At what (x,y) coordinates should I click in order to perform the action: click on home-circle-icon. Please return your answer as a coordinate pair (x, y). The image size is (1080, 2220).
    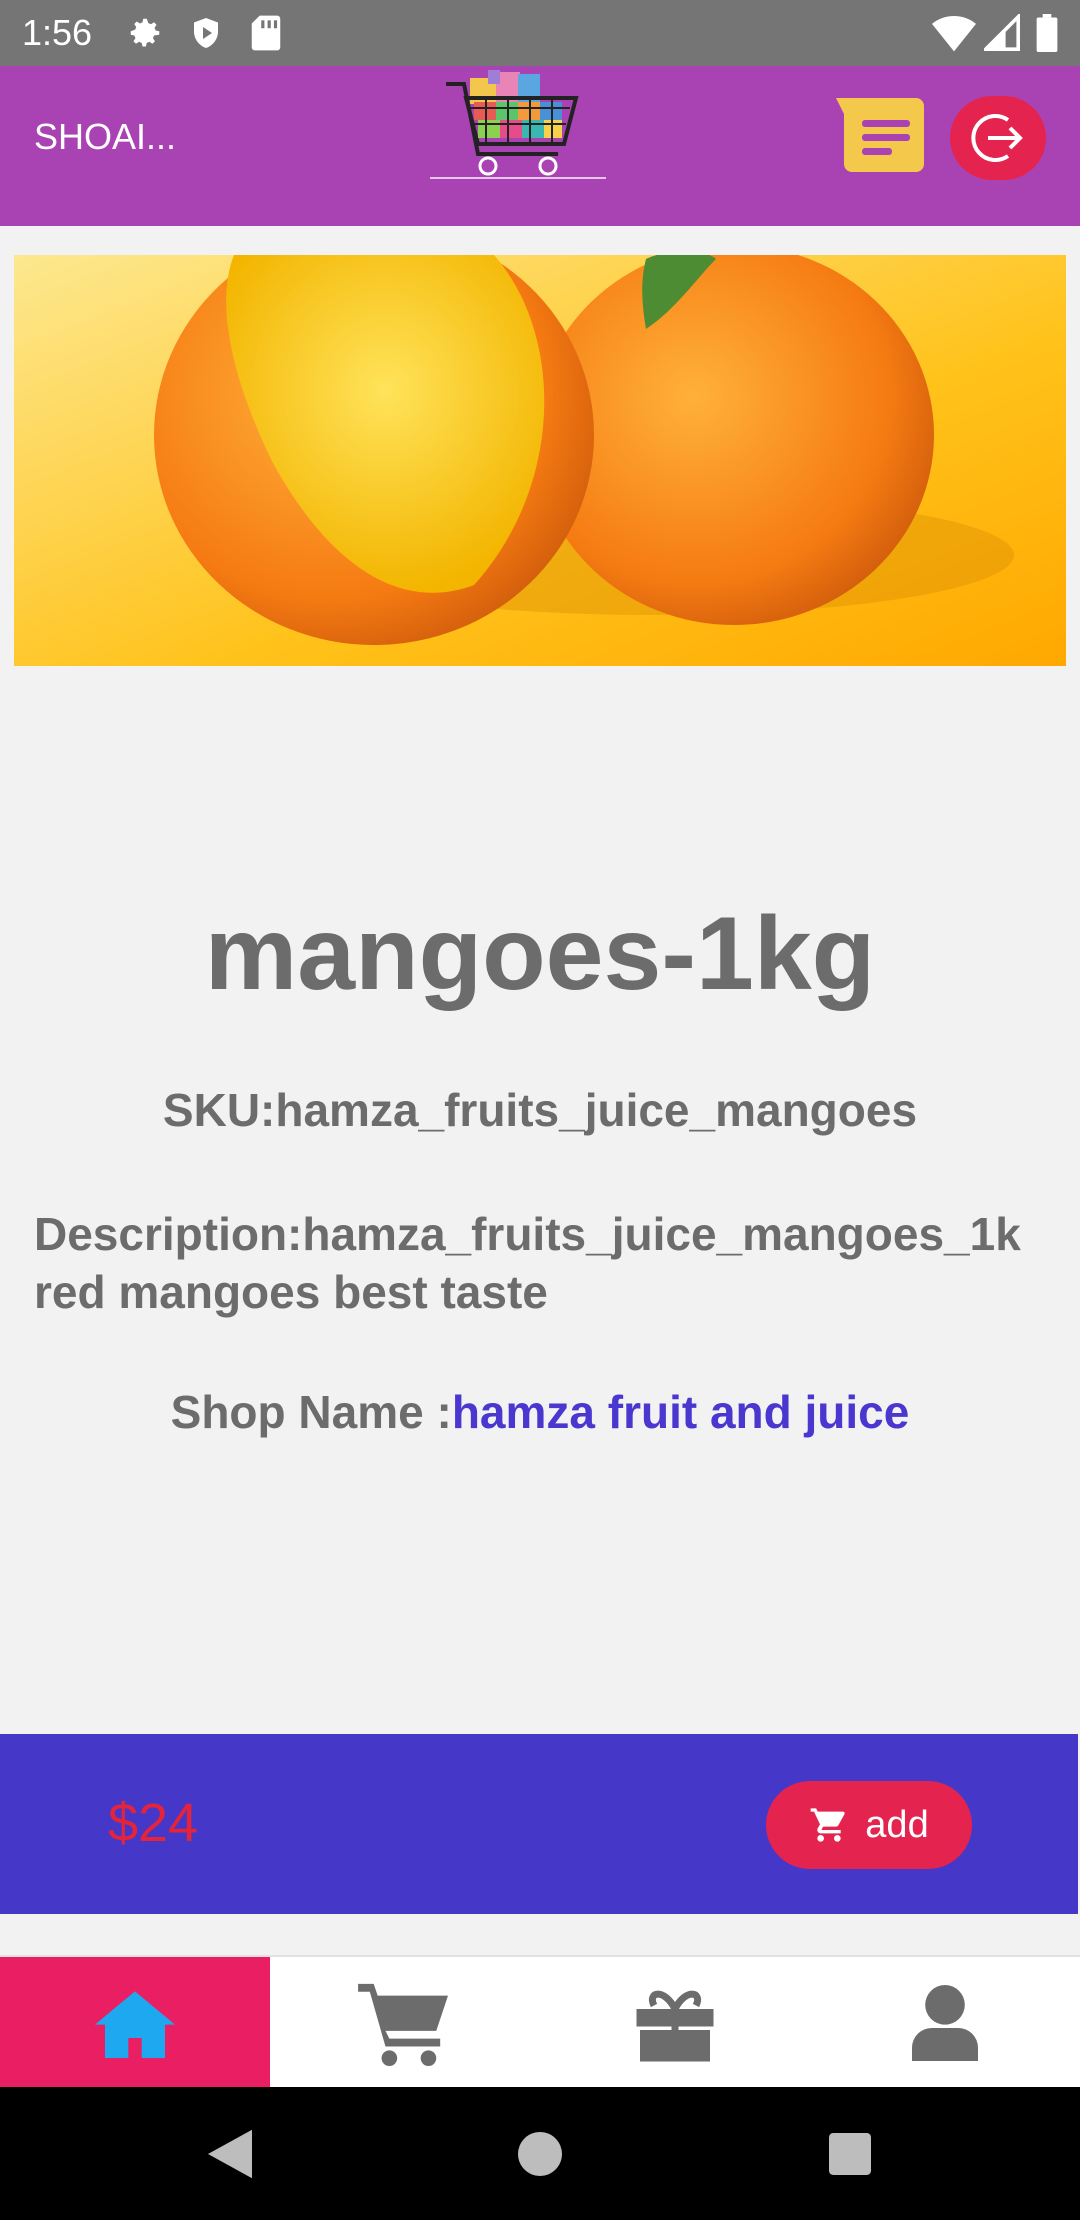
    Looking at the image, I should click on (540, 2153).